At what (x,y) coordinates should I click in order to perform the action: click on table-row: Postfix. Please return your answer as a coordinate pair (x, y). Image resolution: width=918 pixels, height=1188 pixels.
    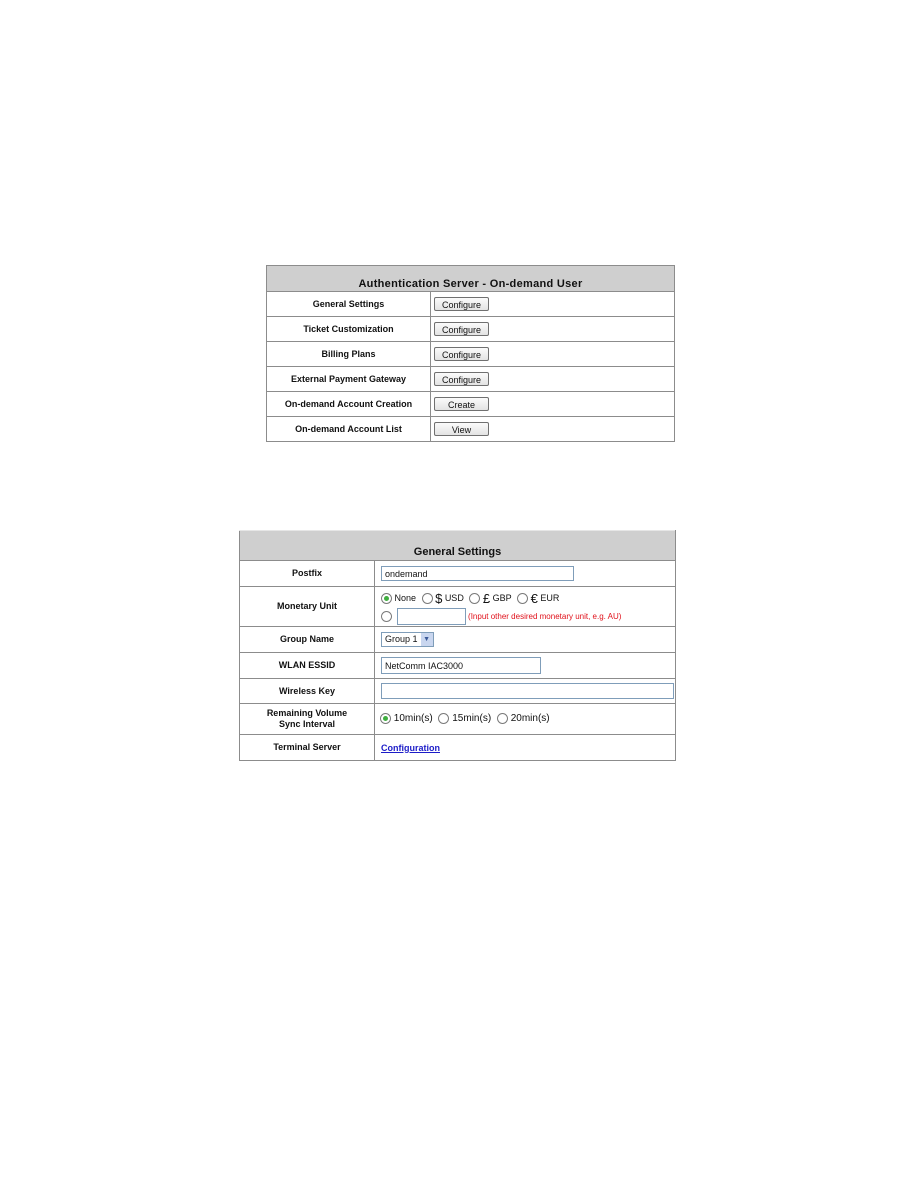
    Looking at the image, I should click on (457, 573).